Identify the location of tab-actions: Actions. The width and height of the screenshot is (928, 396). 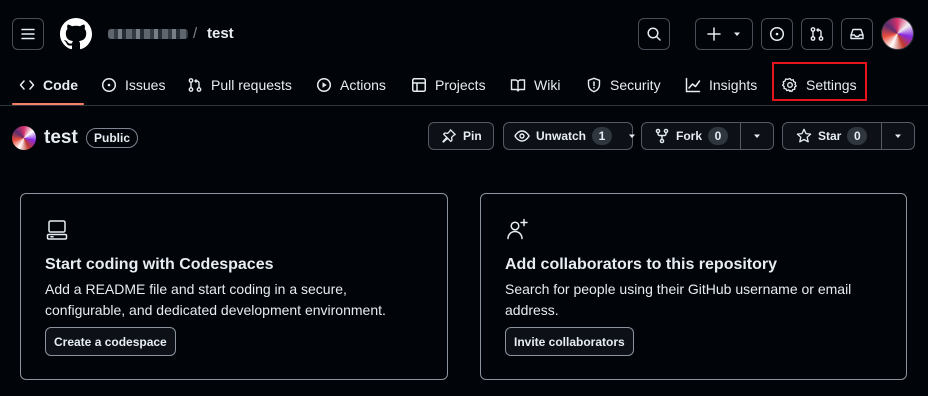
(351, 85).